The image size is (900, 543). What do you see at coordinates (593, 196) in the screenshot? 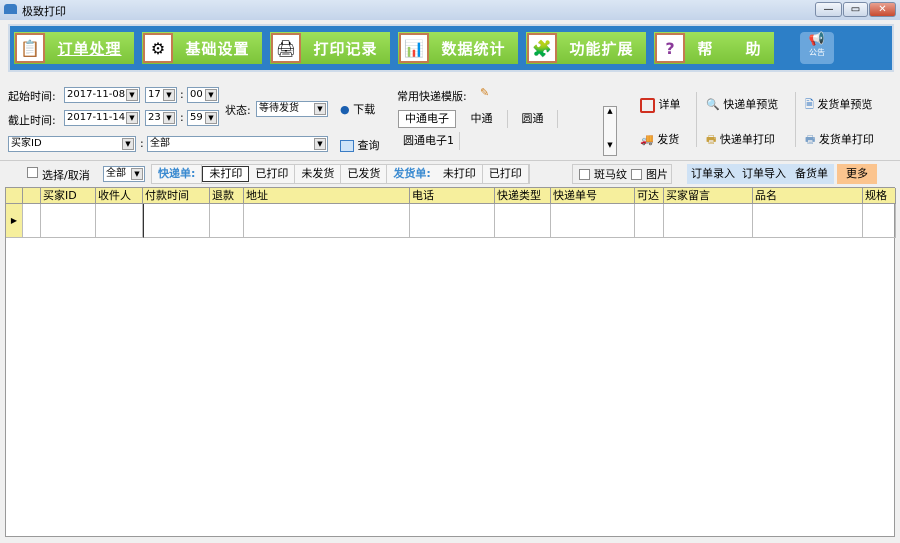
I see `column-header-tracking-number: 快递单号` at bounding box center [593, 196].